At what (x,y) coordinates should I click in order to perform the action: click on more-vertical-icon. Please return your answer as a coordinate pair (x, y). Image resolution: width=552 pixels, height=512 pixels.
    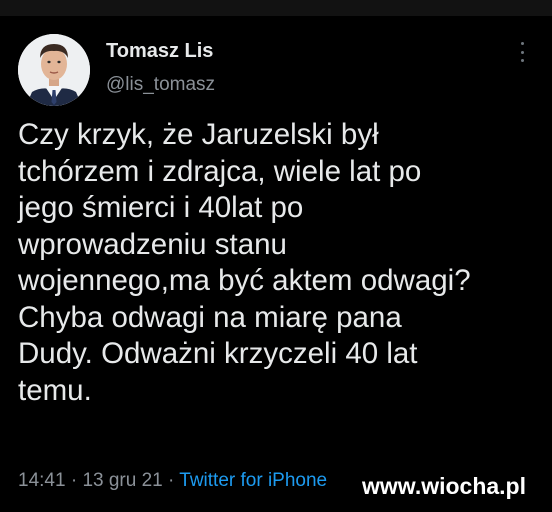
    Looking at the image, I should click on (522, 52).